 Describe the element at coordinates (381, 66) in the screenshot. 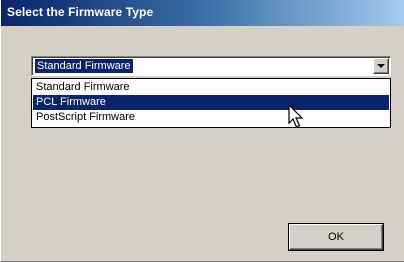

I see `chevron-down-icon` at that location.